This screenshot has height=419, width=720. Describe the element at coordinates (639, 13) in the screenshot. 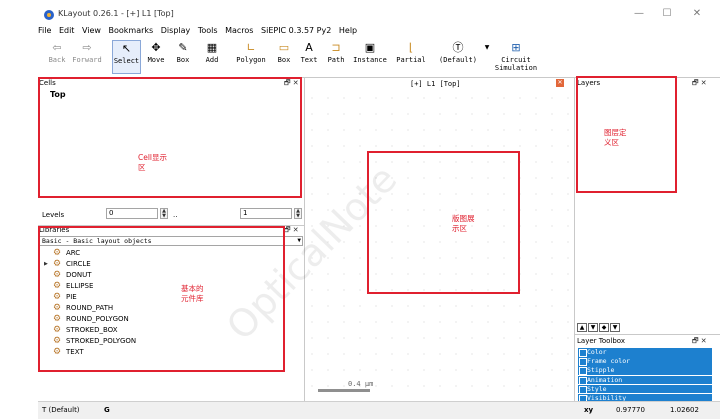

I see `minimize-button: —` at that location.